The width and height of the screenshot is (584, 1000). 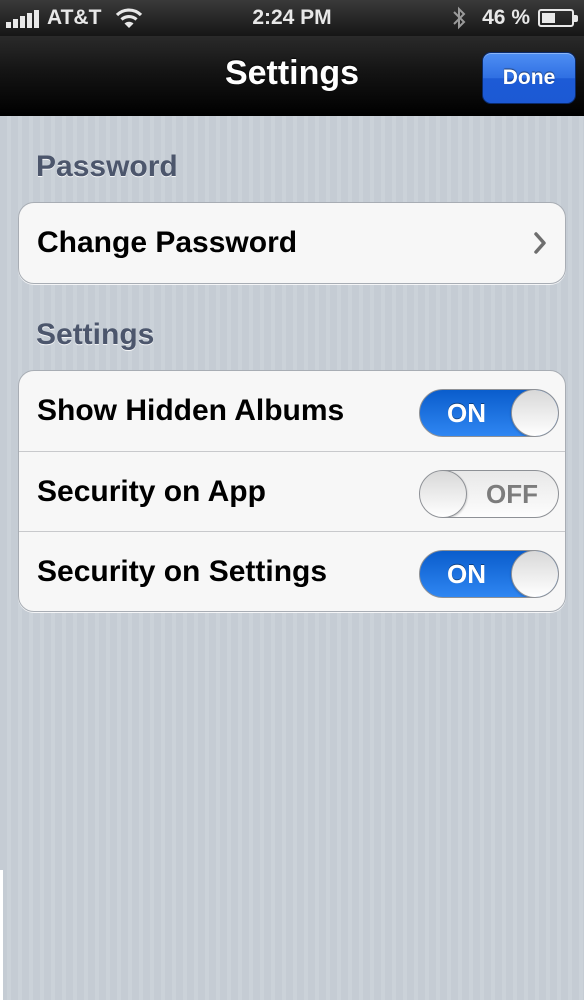 What do you see at coordinates (292, 76) in the screenshot?
I see `navigation-bar: Settings Done` at bounding box center [292, 76].